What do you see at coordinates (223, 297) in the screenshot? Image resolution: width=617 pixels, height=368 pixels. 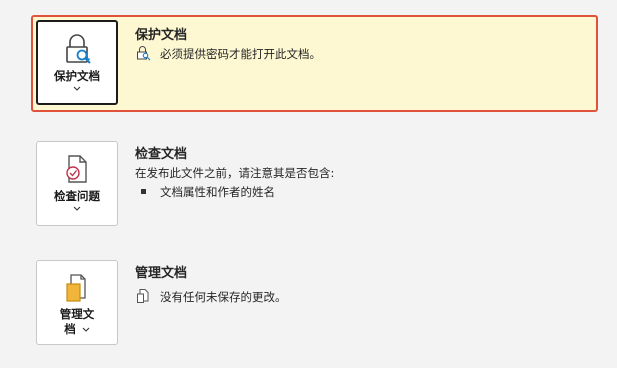 I see `manage-document-description: 没有任何未保存的更改。` at bounding box center [223, 297].